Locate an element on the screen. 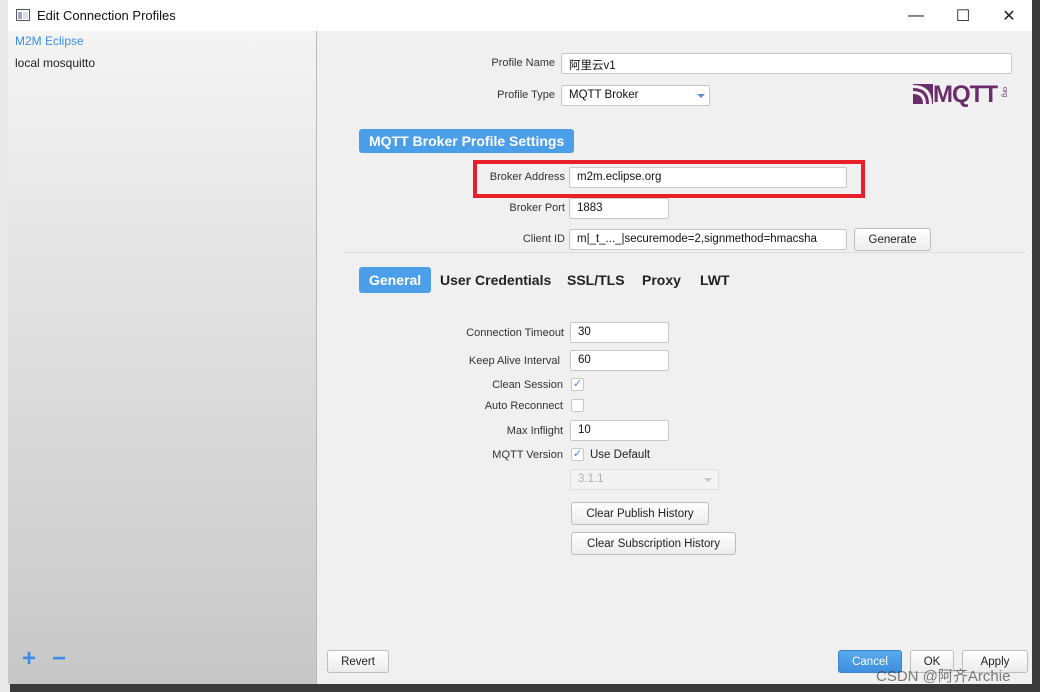  keep-alive-interval-label: Keep Alive Interval is located at coordinates (514, 361).